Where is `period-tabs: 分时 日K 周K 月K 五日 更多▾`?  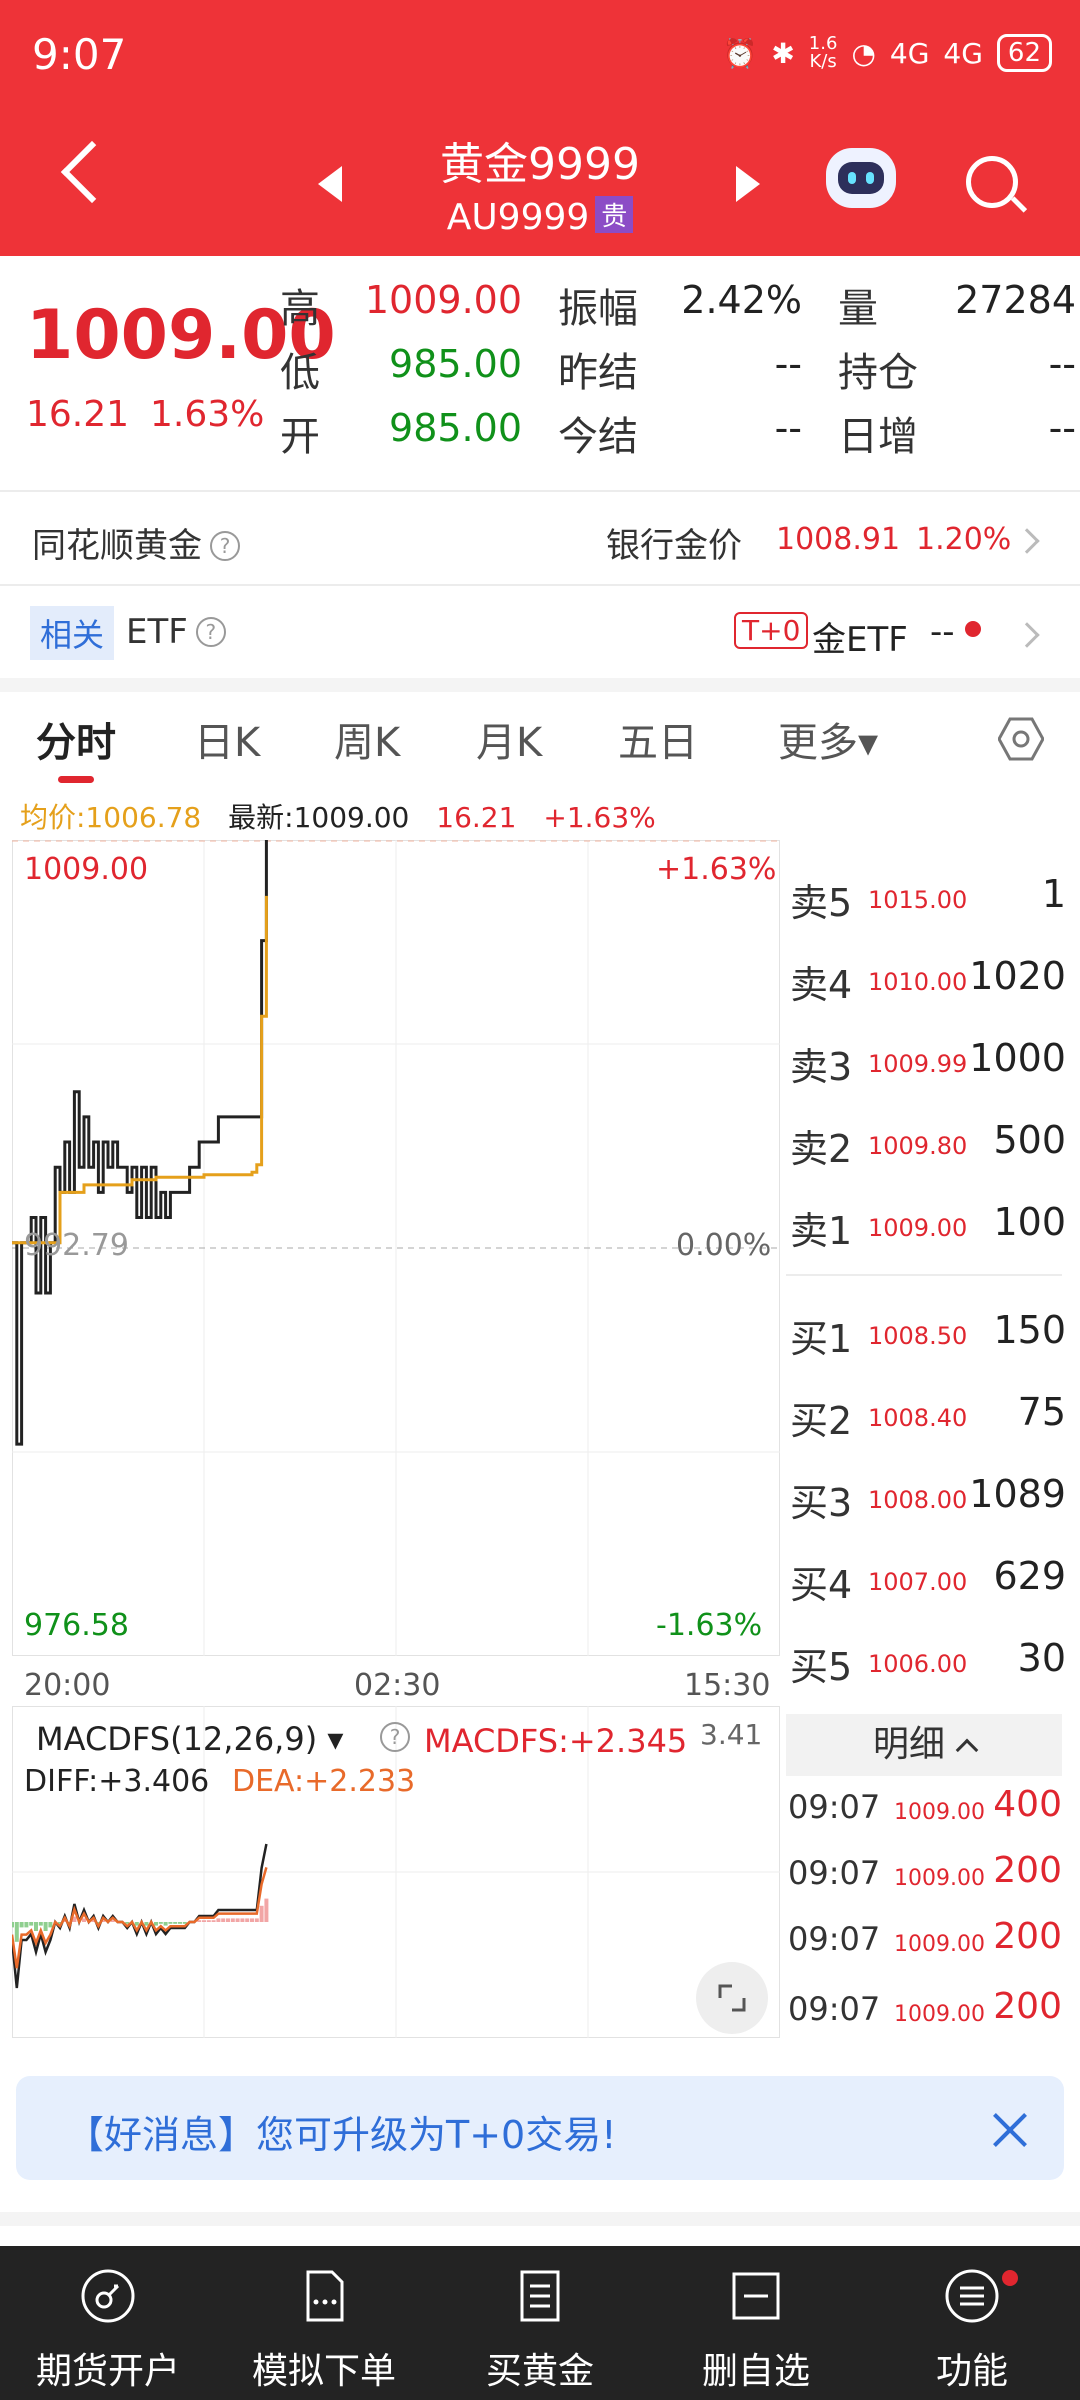 period-tabs: 分时 日K 周K 月K 五日 更多▾ is located at coordinates (540, 741).